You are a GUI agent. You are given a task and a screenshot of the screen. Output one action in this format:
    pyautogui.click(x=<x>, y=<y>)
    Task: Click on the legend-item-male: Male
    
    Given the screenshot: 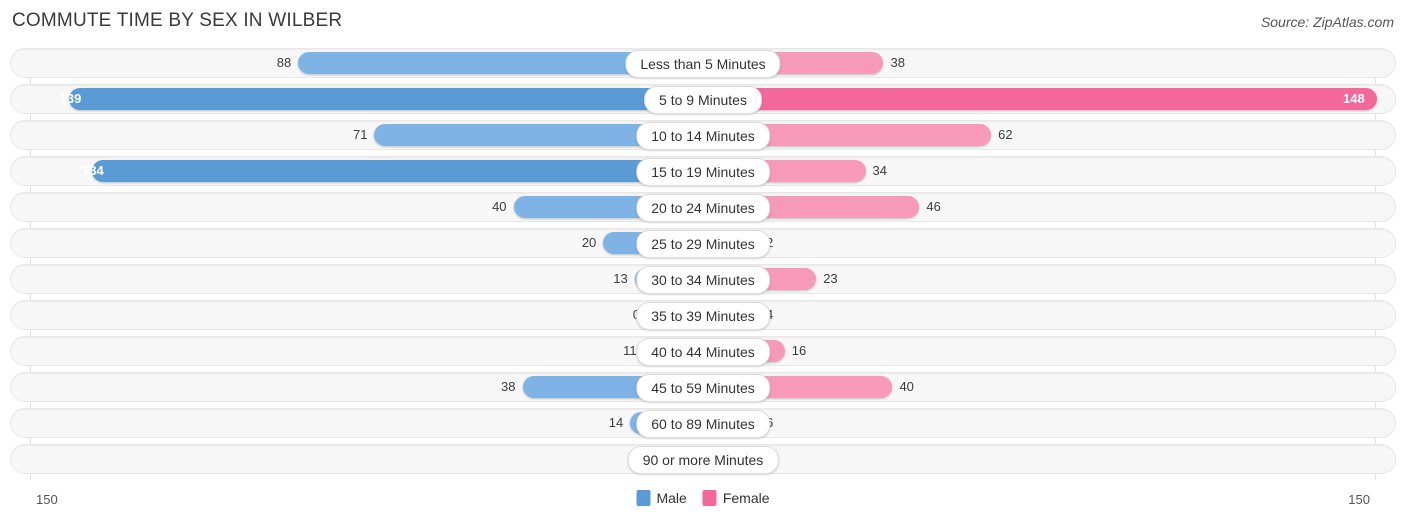 What is the action you would take?
    pyautogui.click(x=661, y=498)
    